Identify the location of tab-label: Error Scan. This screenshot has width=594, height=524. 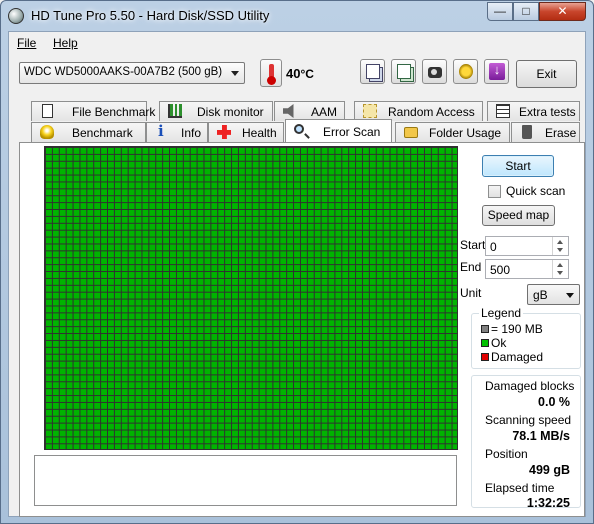
(352, 132).